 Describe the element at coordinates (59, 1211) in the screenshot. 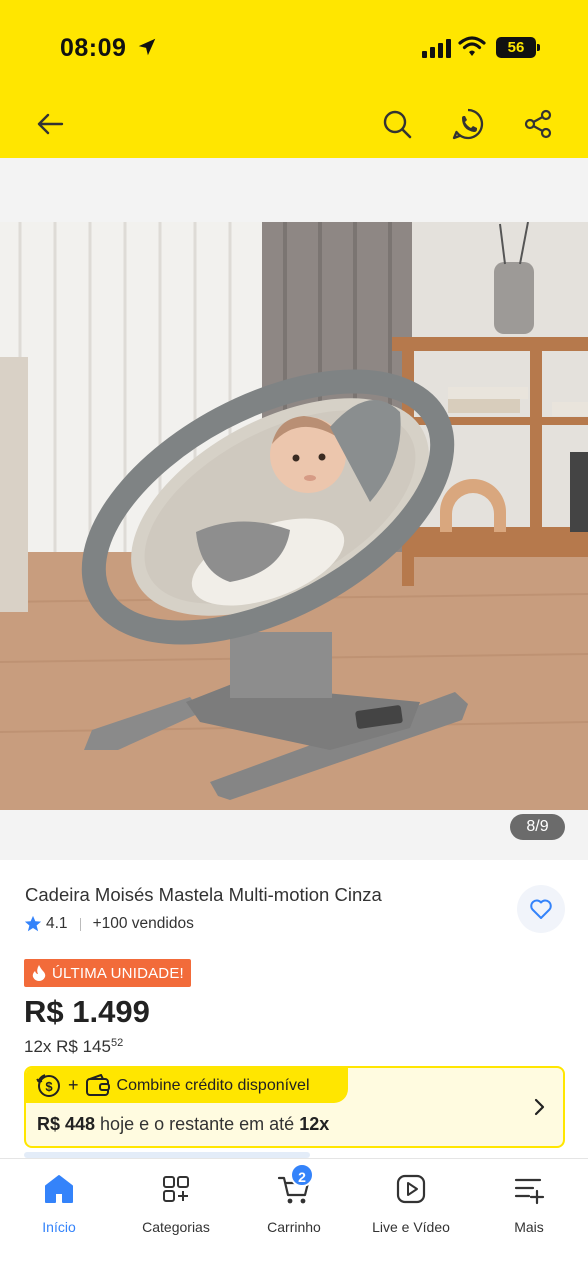

I see `tab-inicio: Início` at that location.